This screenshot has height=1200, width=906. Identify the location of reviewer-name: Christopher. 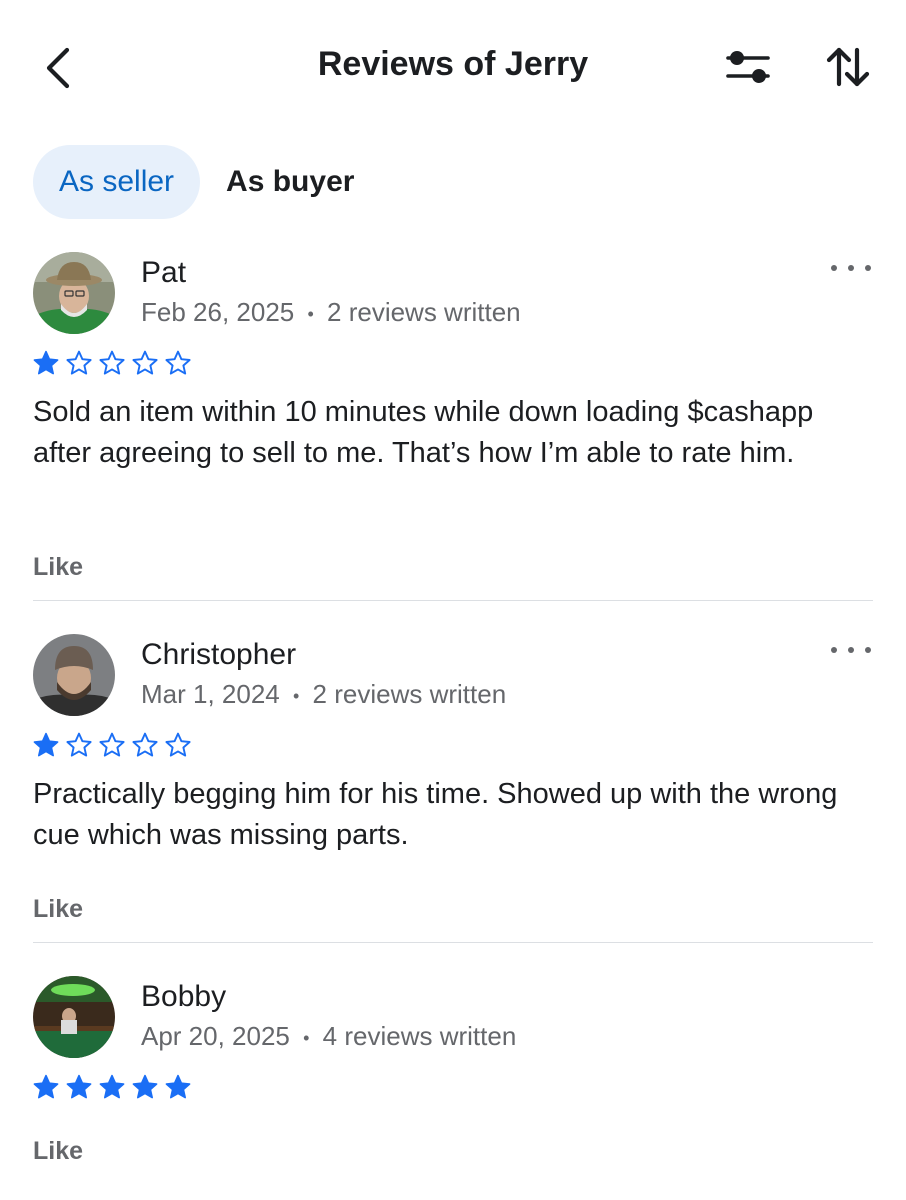
(218, 655).